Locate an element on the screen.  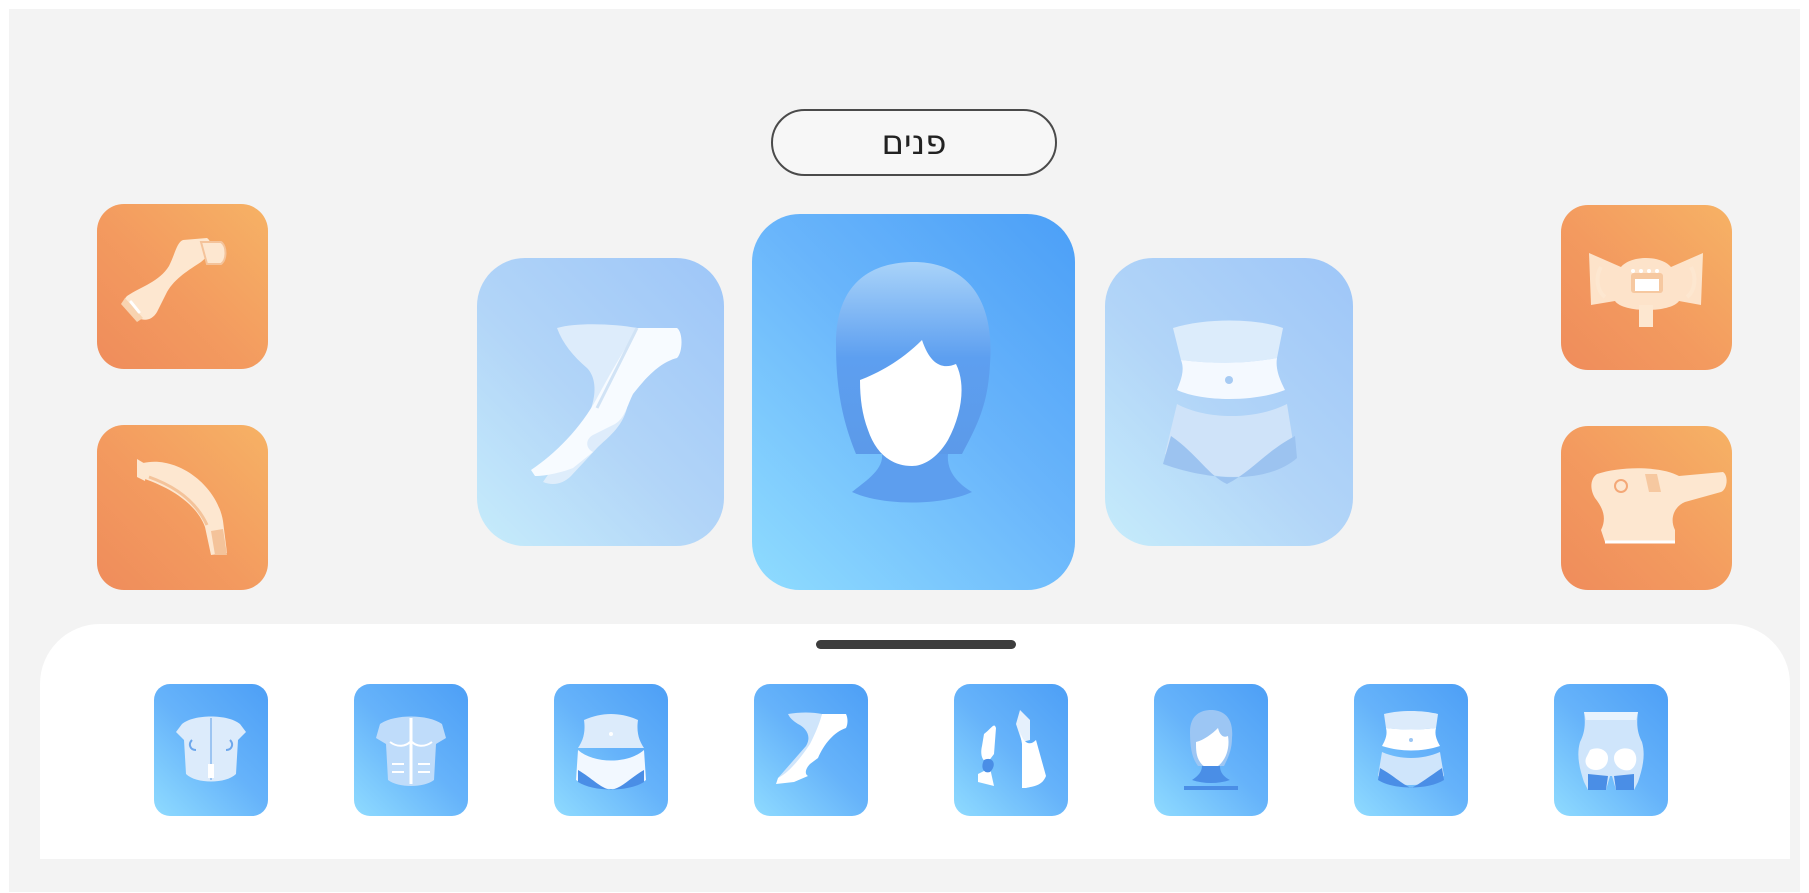
body-area-bikini is located at coordinates (611, 750).